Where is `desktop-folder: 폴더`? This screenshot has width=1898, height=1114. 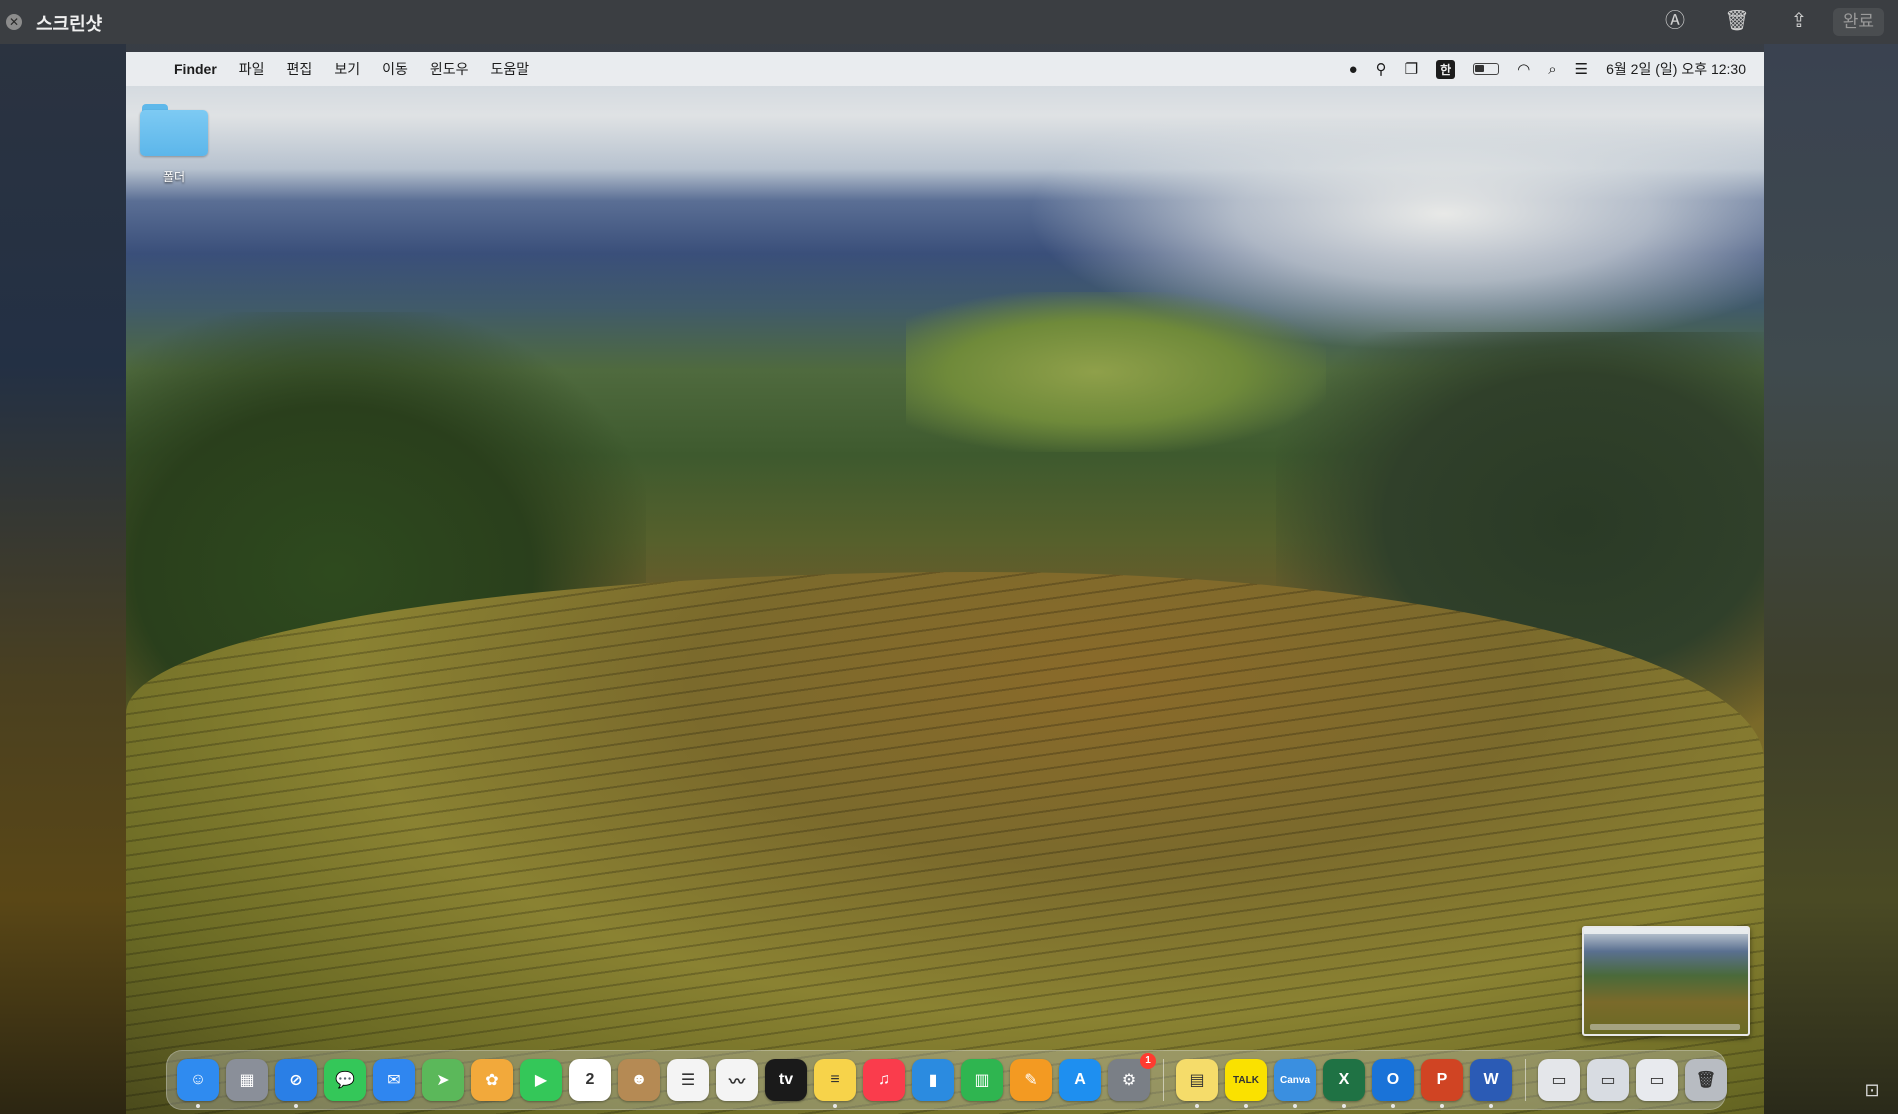
desktop-folder: 폴더 is located at coordinates (174, 144).